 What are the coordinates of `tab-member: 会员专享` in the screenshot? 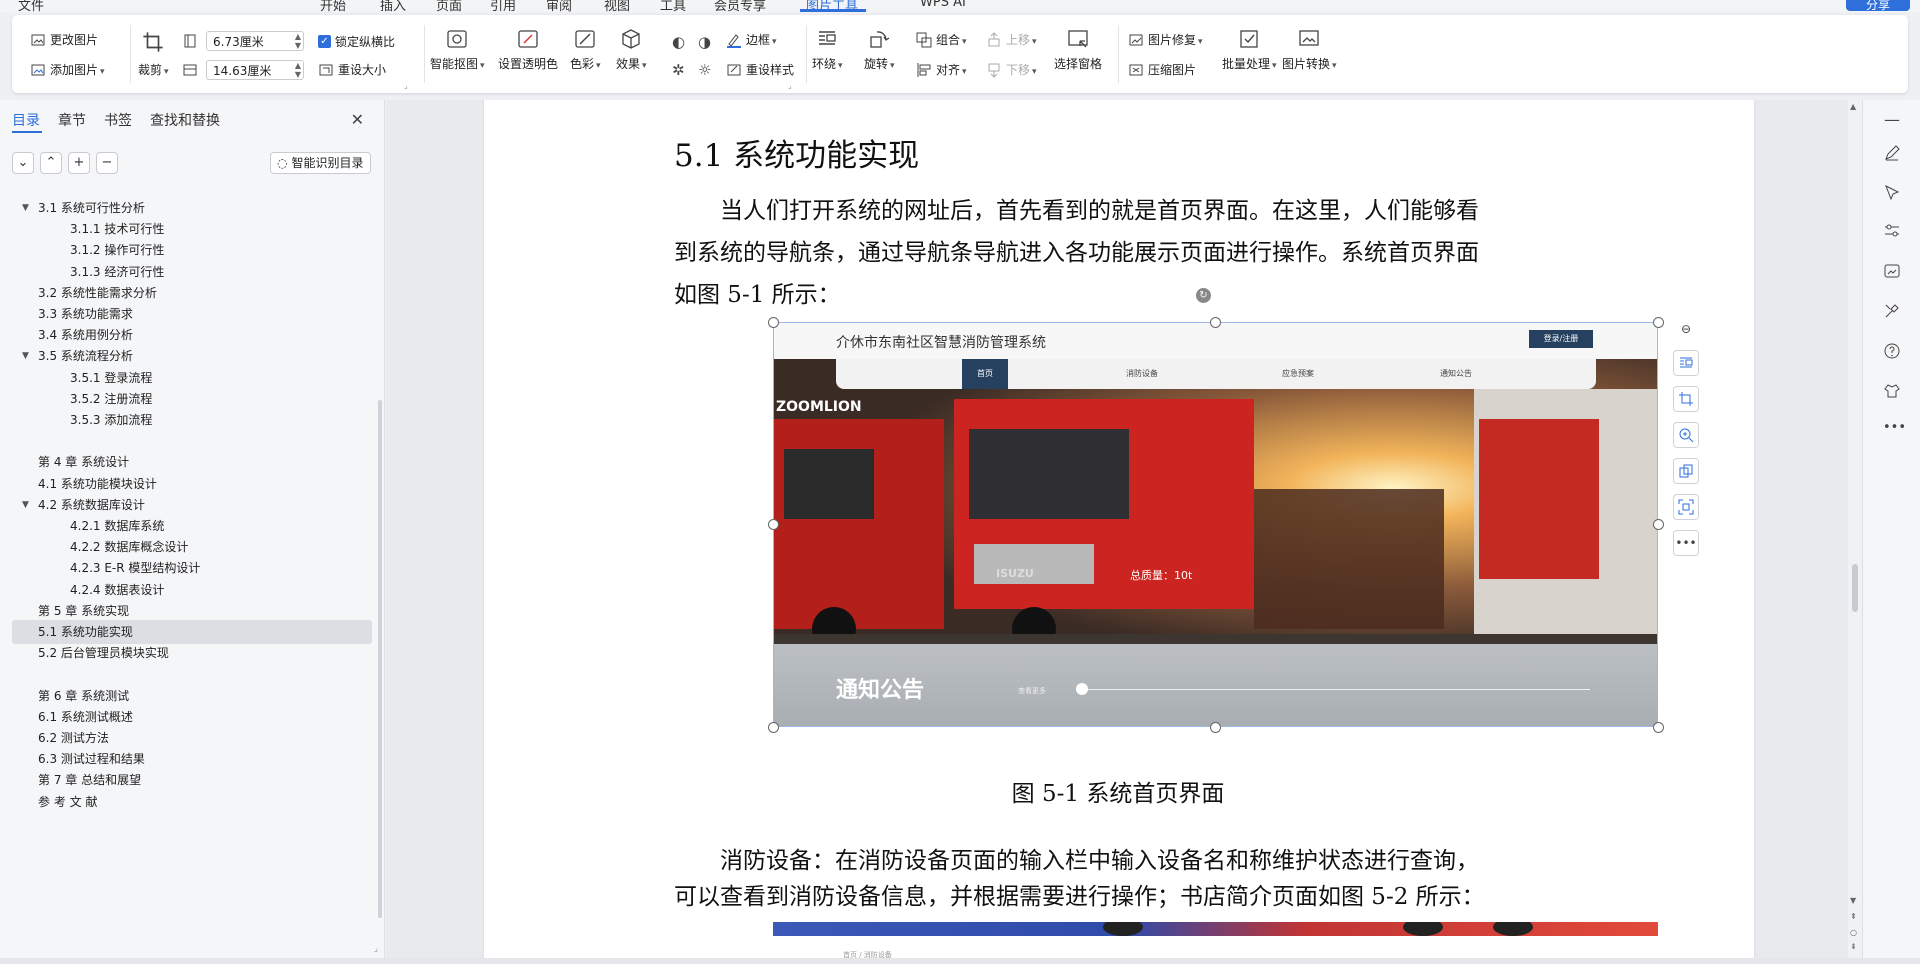 It's located at (740, 6).